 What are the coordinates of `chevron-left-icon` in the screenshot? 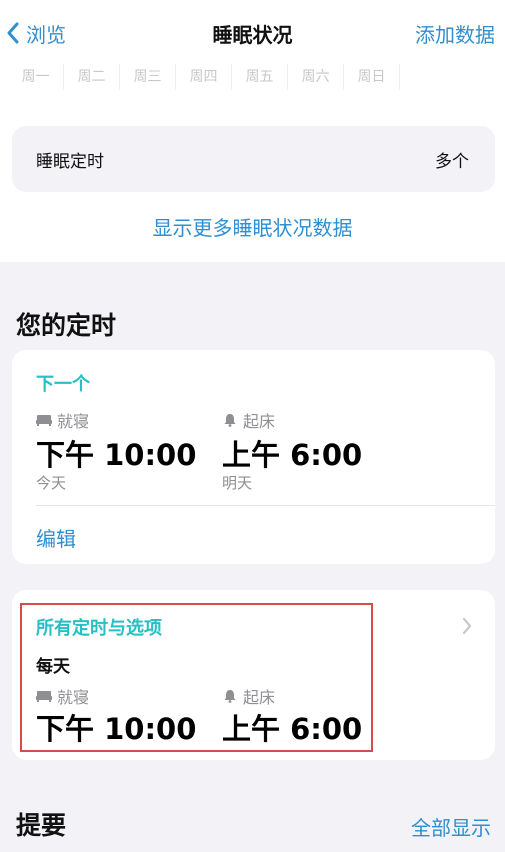 It's located at (13, 33).